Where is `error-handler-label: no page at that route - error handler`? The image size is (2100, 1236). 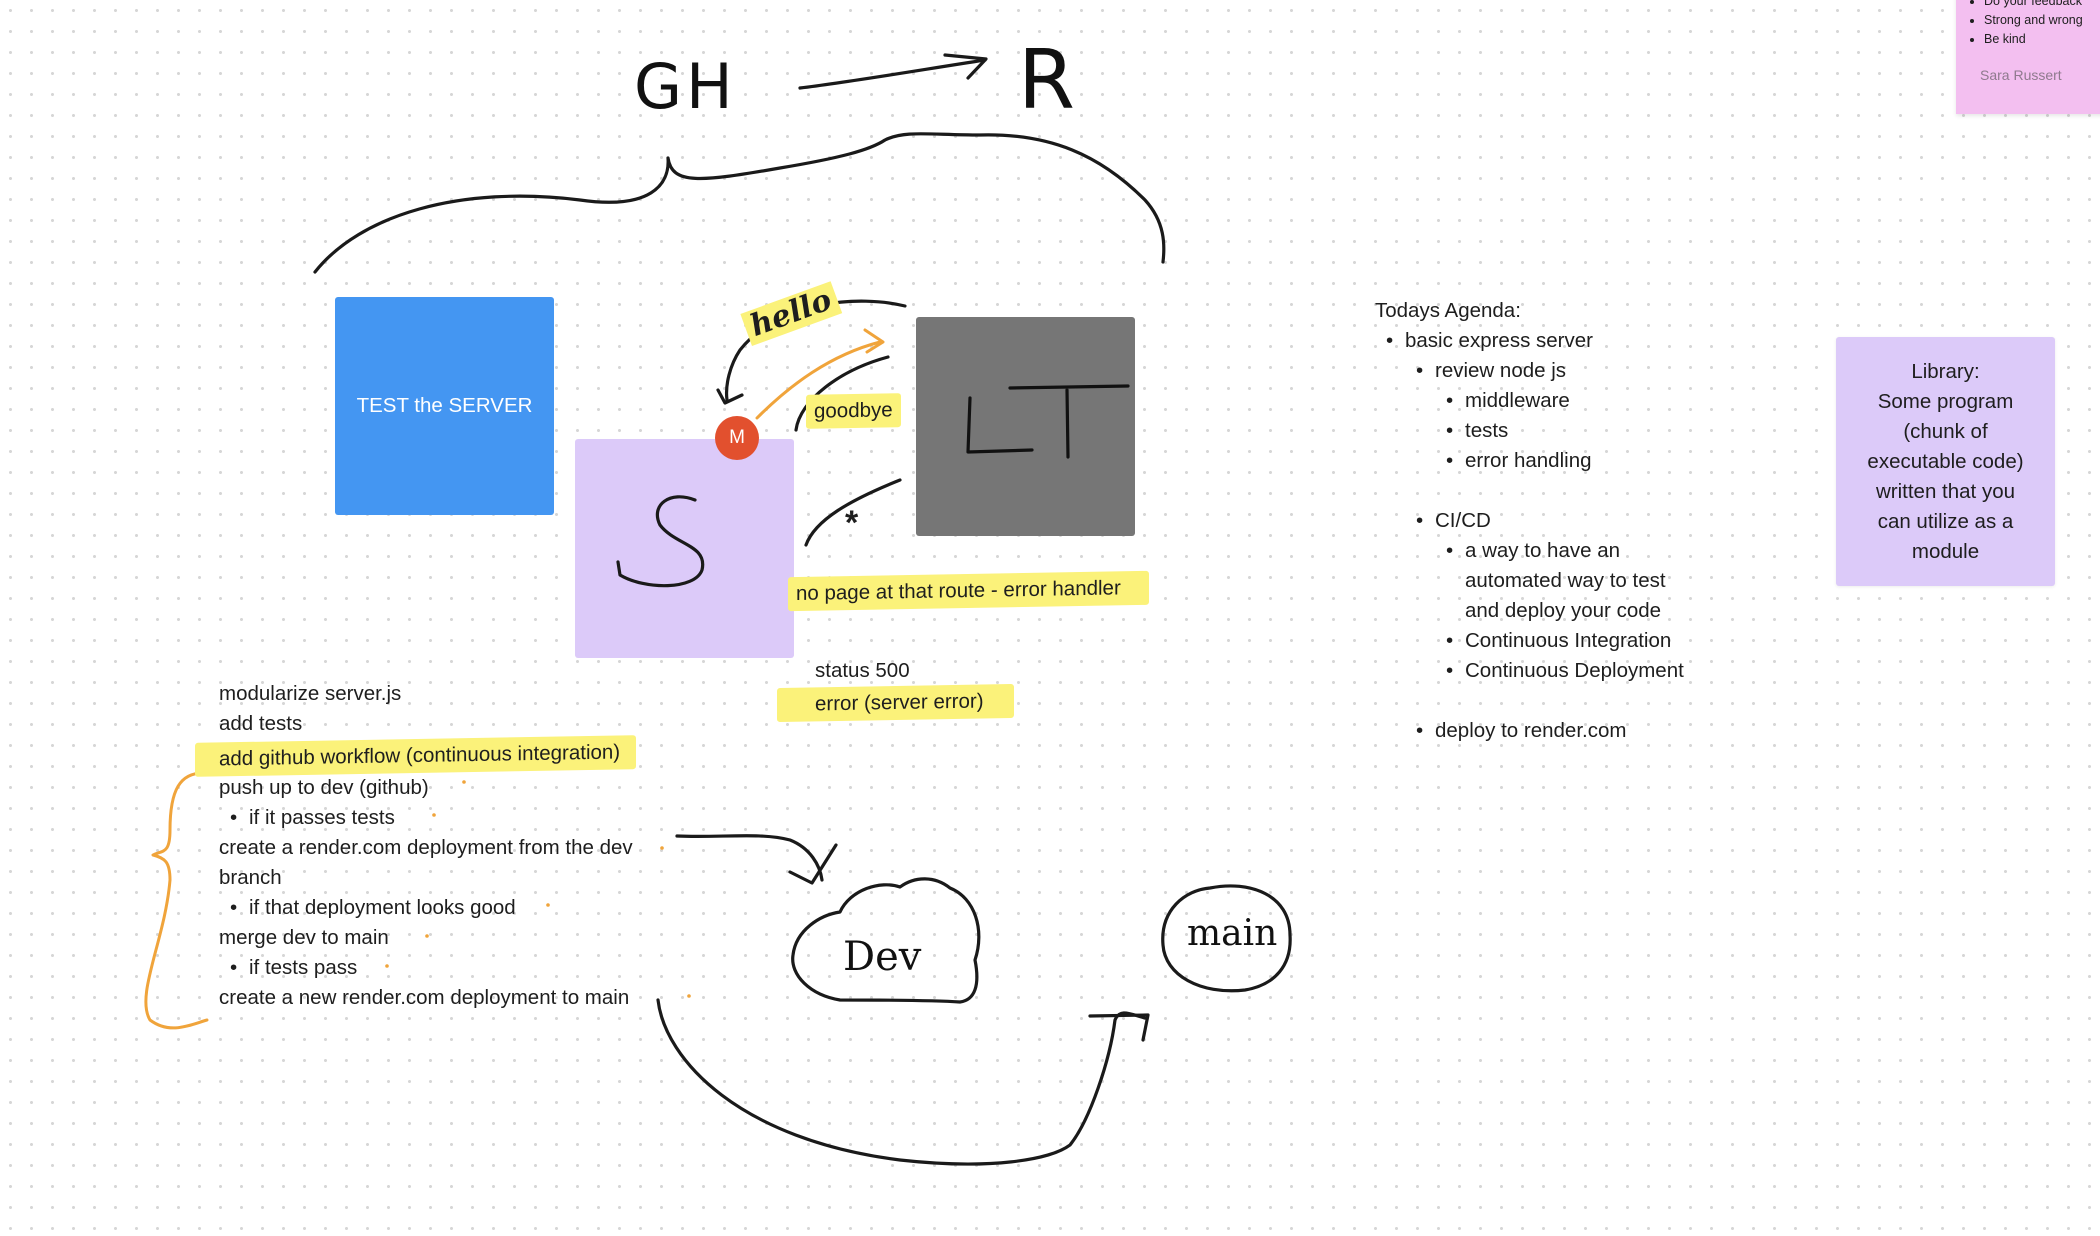
error-handler-label: no page at that route - error handler is located at coordinates (968, 591).